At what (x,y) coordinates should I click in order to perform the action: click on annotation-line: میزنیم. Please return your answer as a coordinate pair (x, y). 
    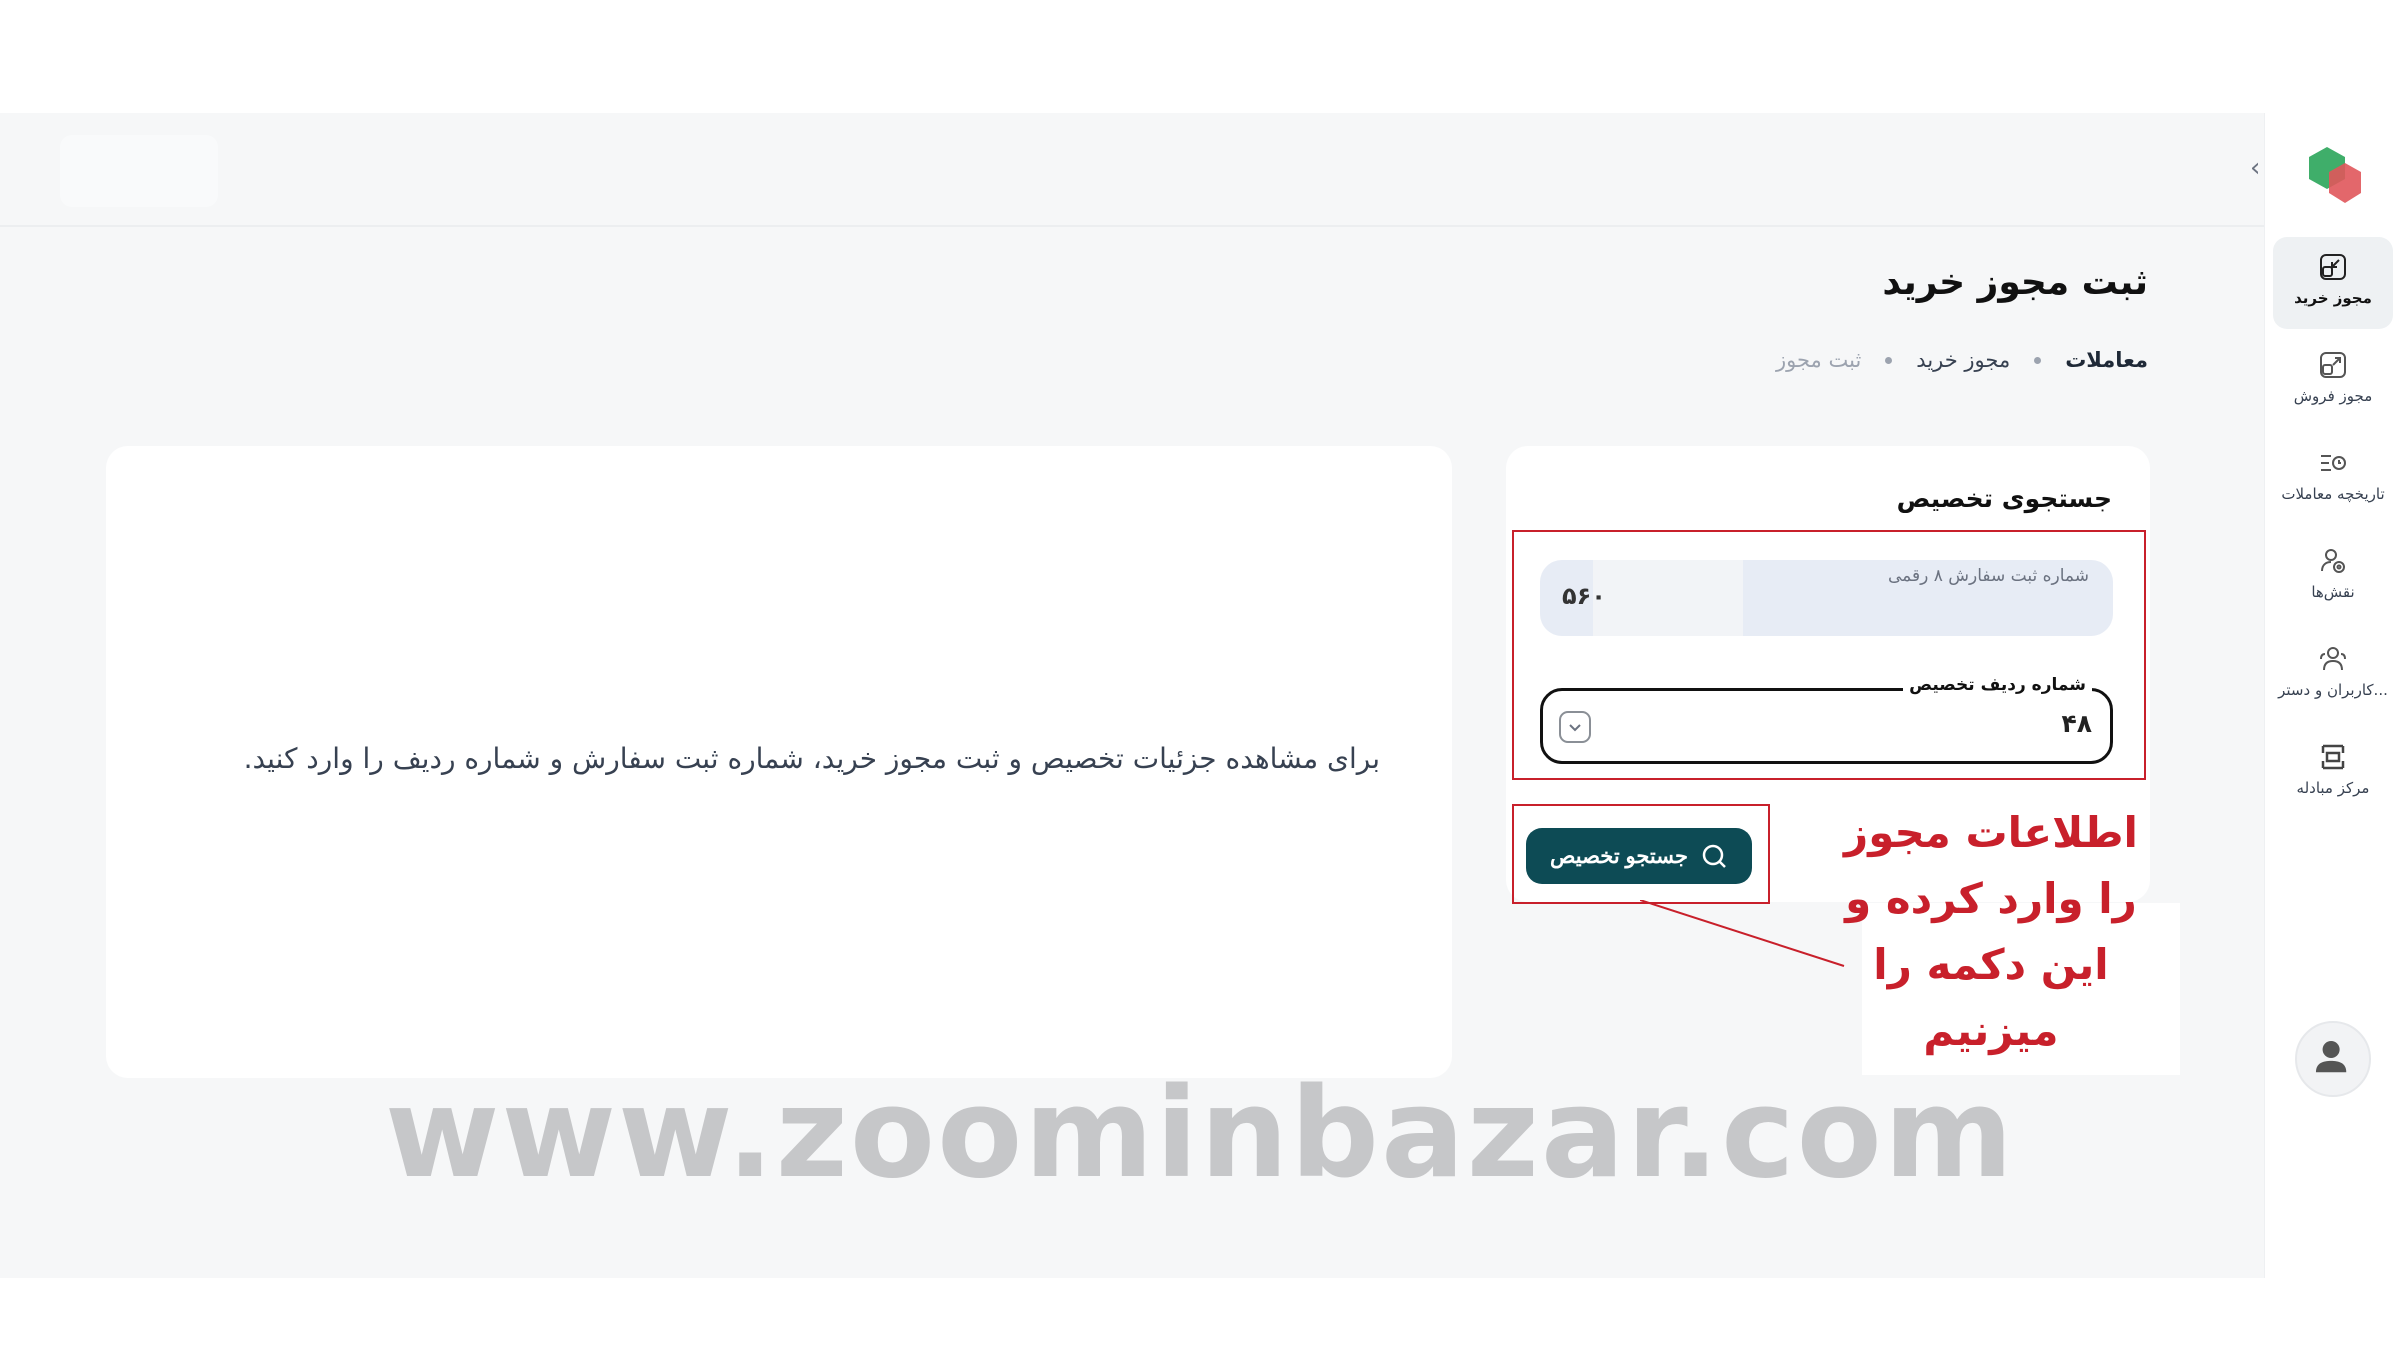
    Looking at the image, I should click on (1991, 1030).